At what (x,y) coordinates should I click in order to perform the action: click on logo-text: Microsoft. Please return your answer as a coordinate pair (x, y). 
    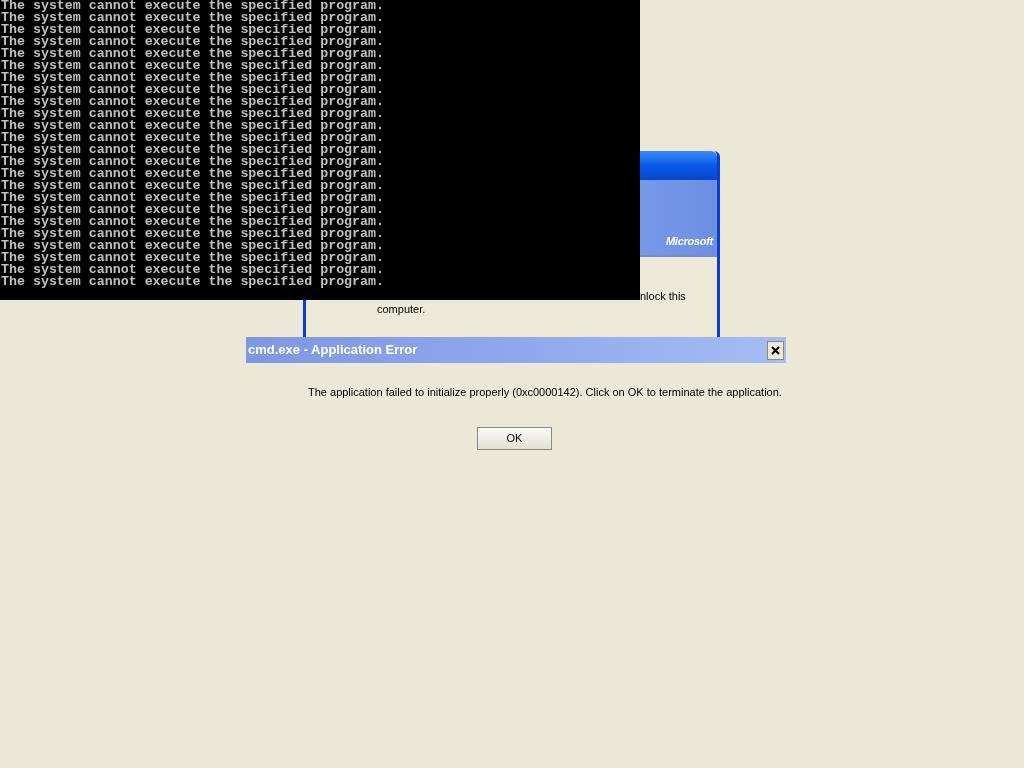
    Looking at the image, I should click on (689, 241).